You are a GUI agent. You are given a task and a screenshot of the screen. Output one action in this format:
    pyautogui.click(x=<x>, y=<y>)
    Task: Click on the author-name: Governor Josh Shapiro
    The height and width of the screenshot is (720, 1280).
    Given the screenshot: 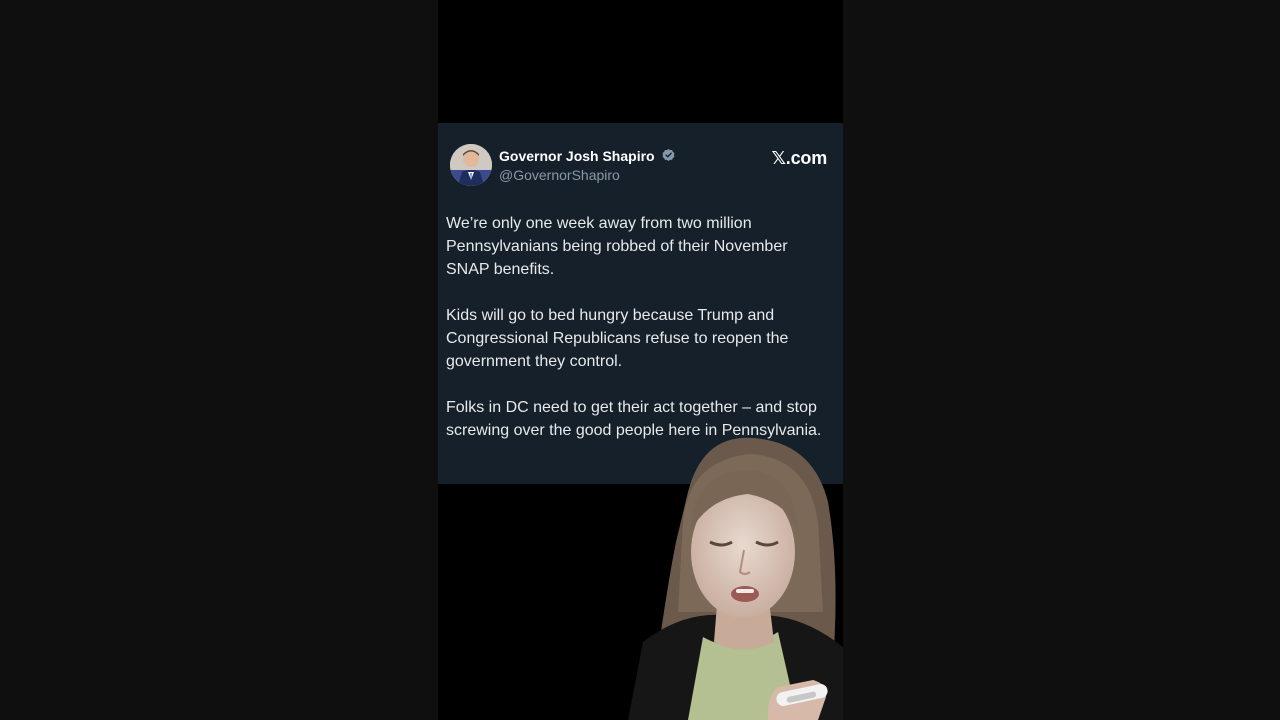 What is the action you would take?
    pyautogui.click(x=577, y=156)
    